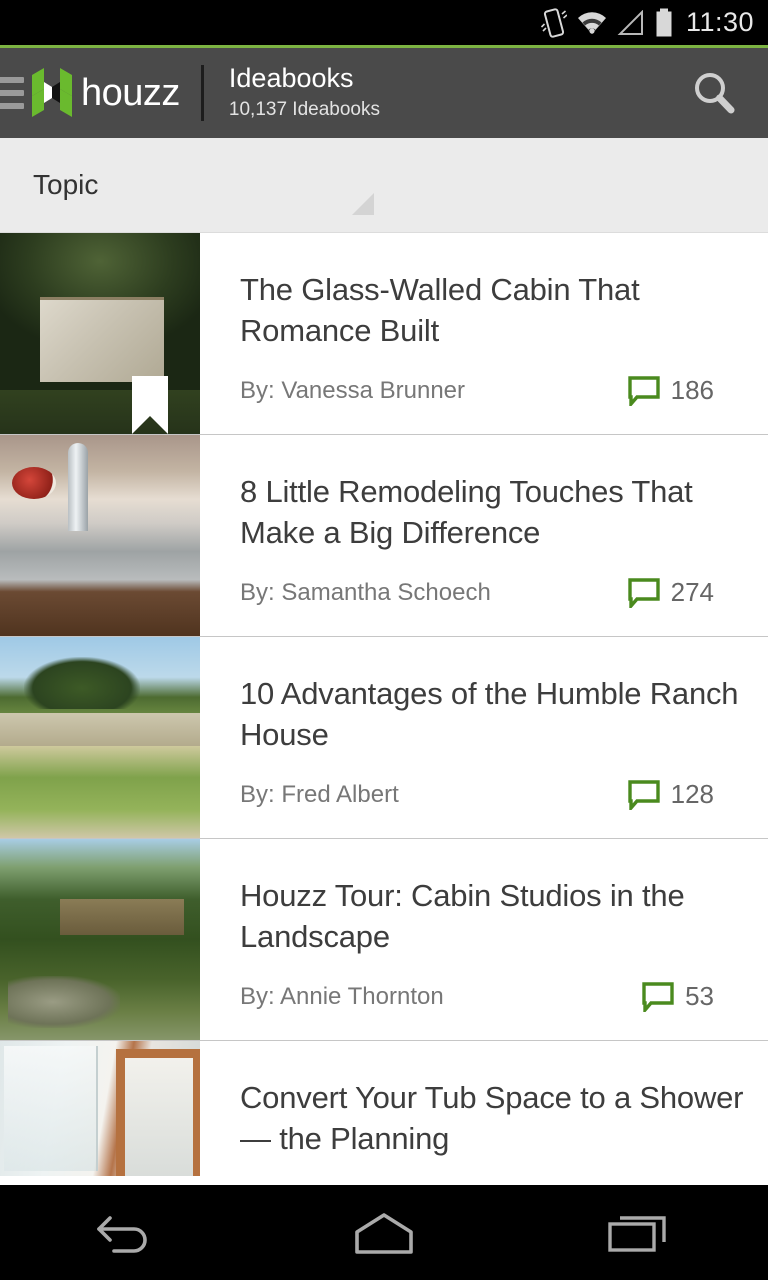 This screenshot has height=1280, width=768. Describe the element at coordinates (692, 794) in the screenshot. I see `comment-count-value: 128` at that location.